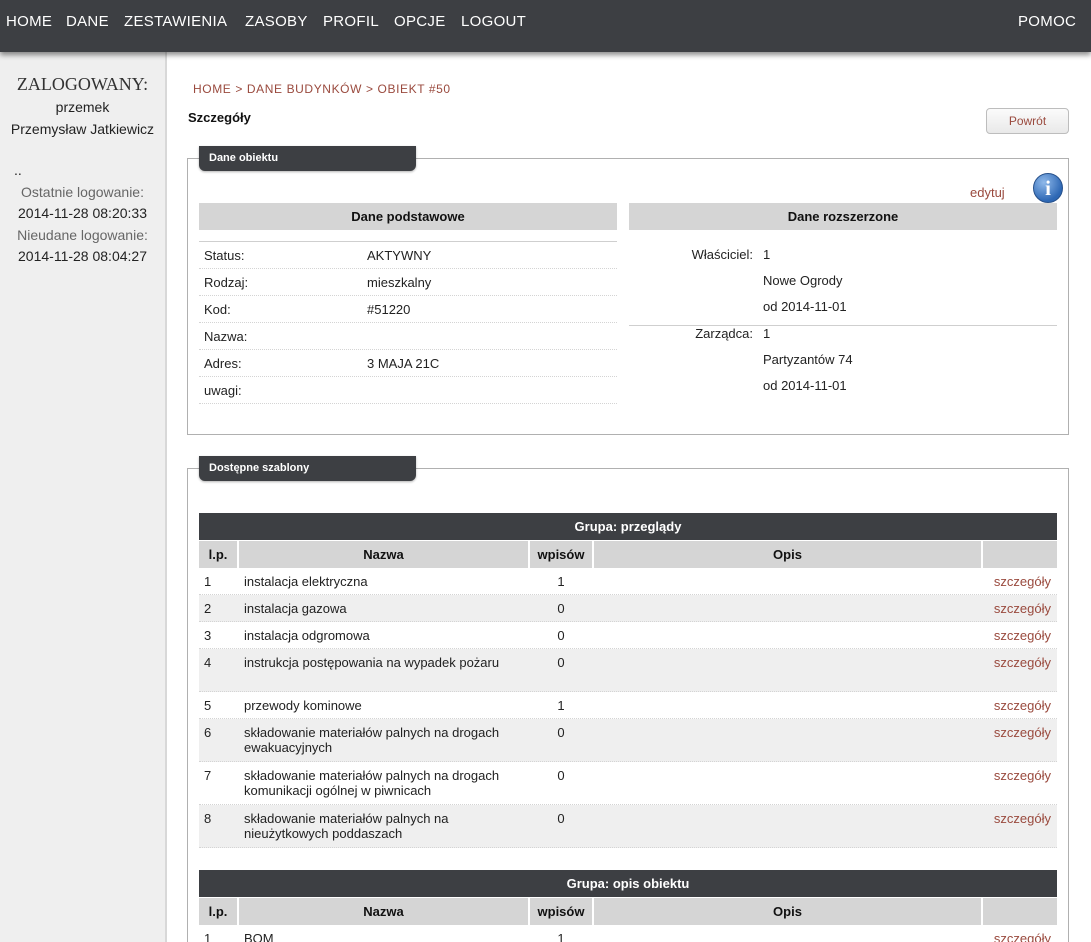  I want to click on manager-name: Partyzantów 74, so click(808, 359).